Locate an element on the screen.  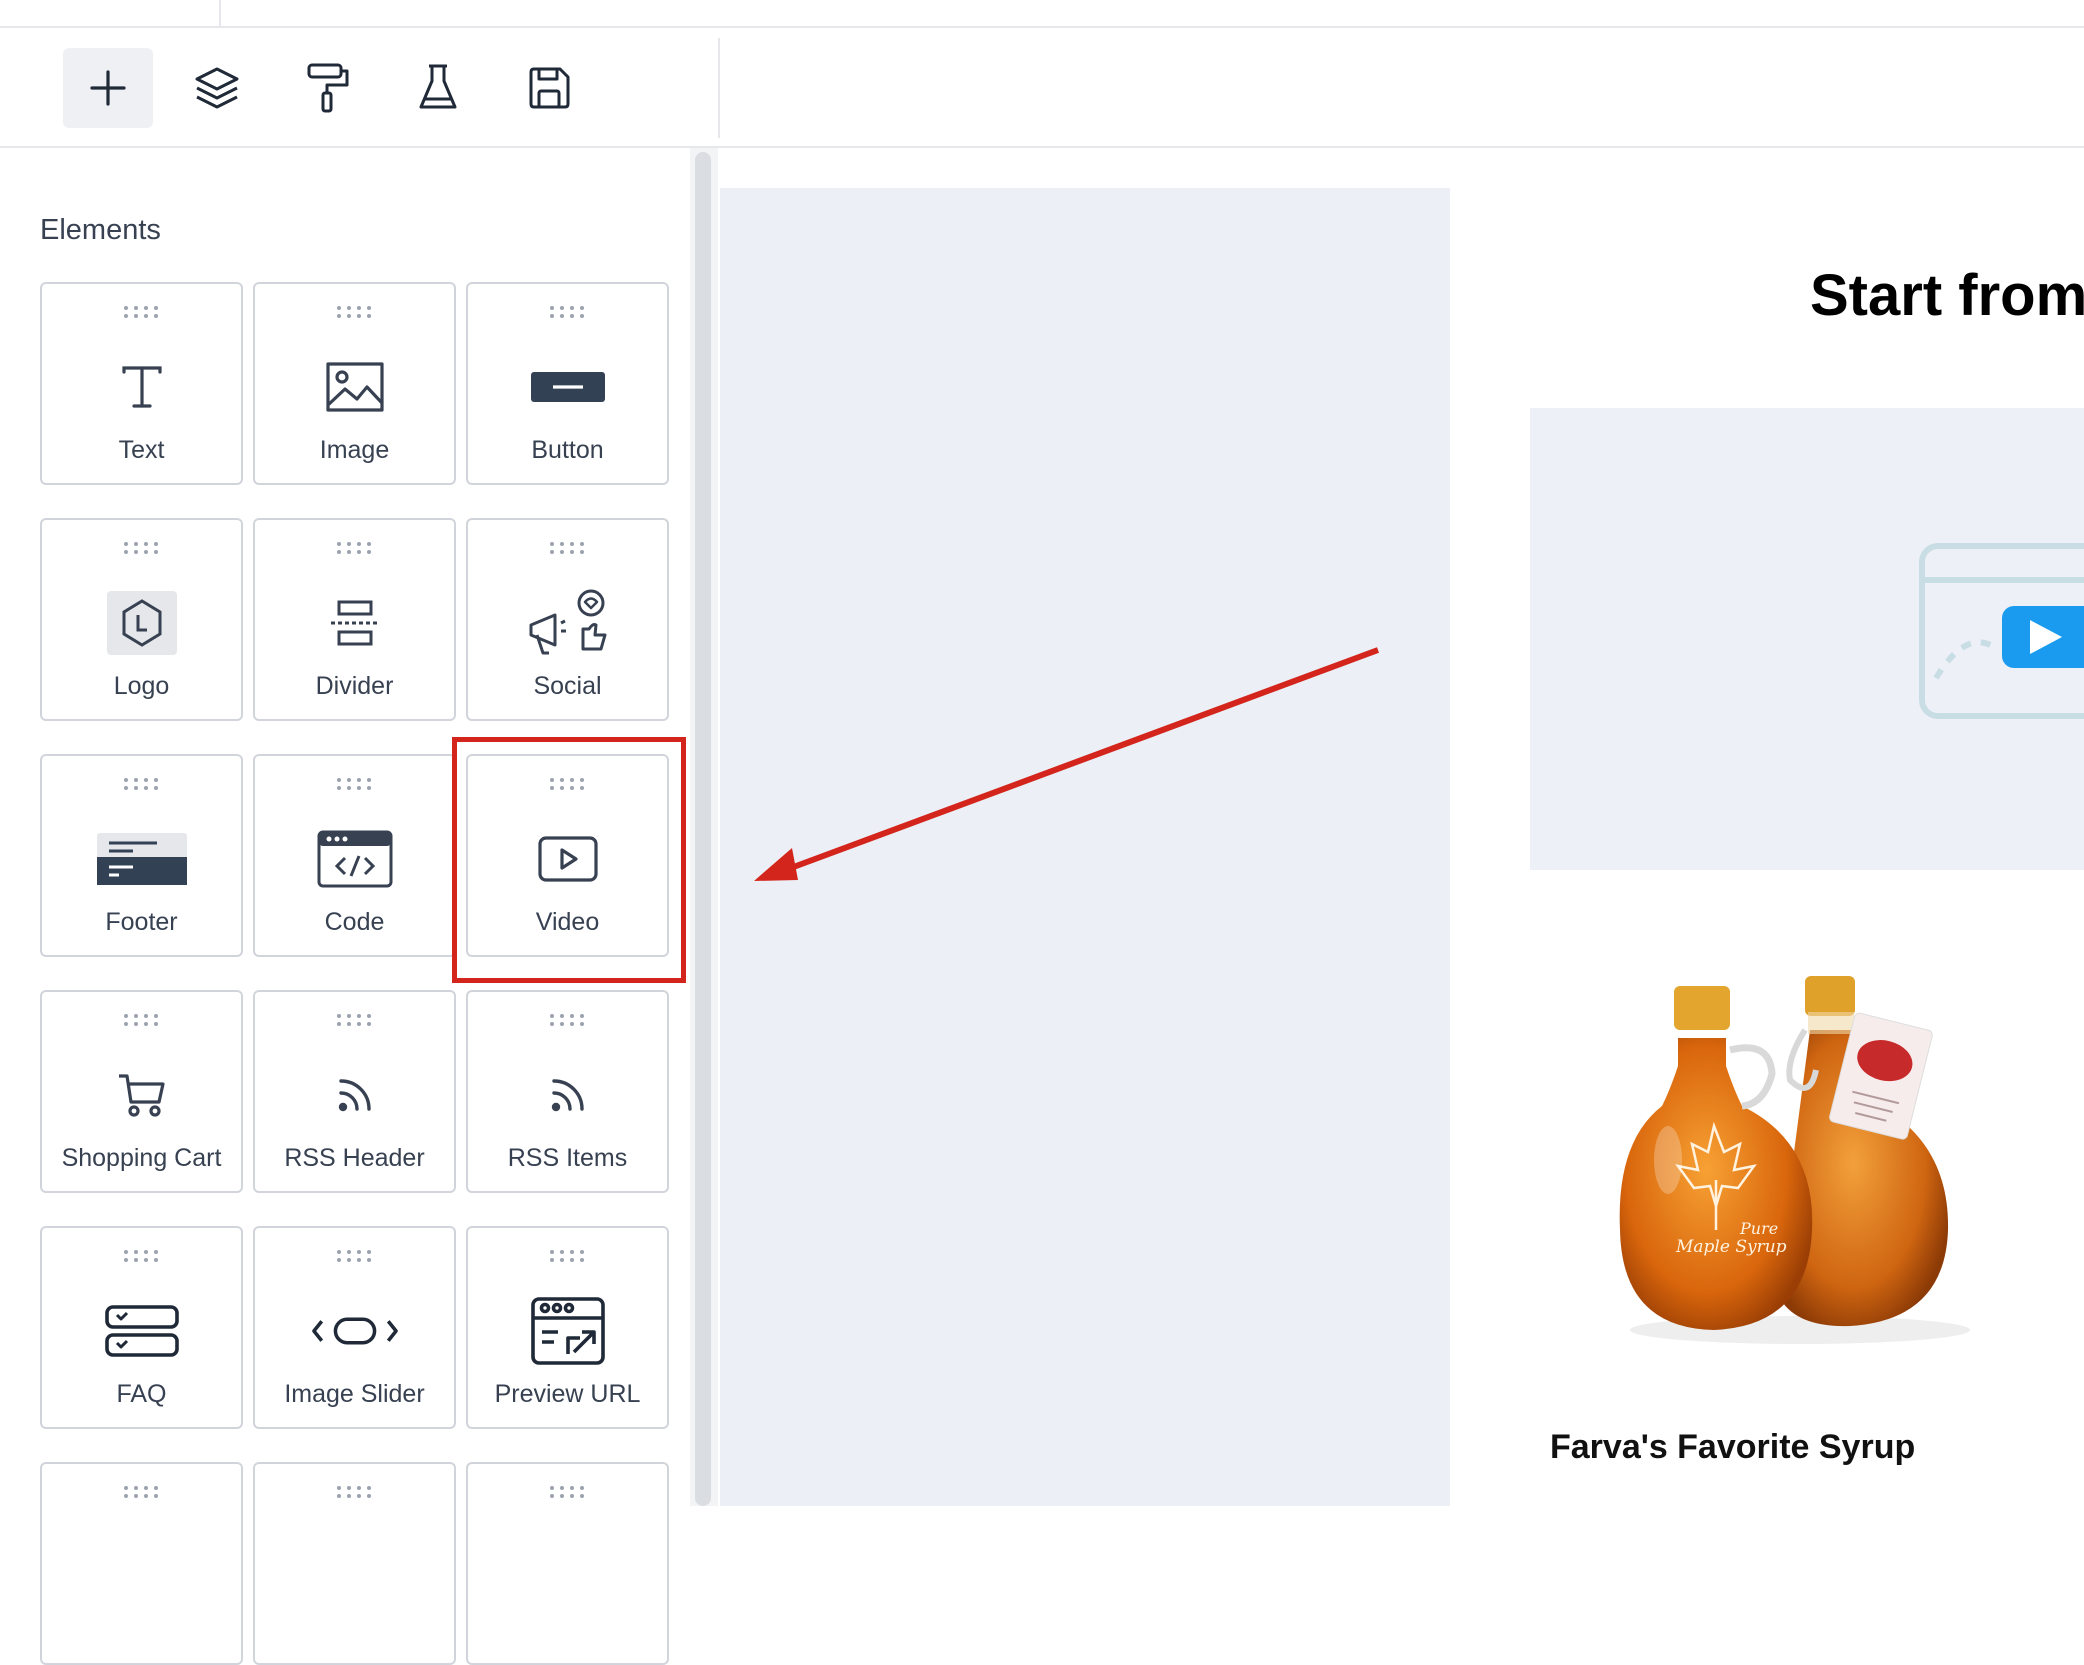
layers-button is located at coordinates (217, 88).